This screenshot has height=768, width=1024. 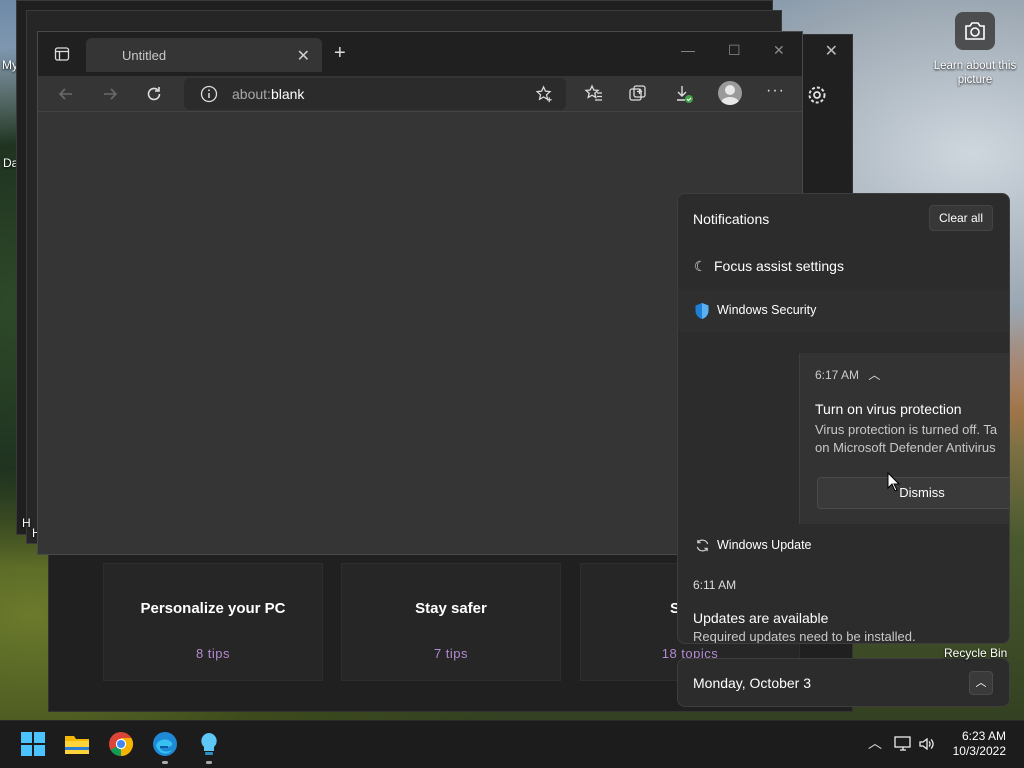 What do you see at coordinates (303, 56) in the screenshot?
I see `close-tab-icon: ✕` at bounding box center [303, 56].